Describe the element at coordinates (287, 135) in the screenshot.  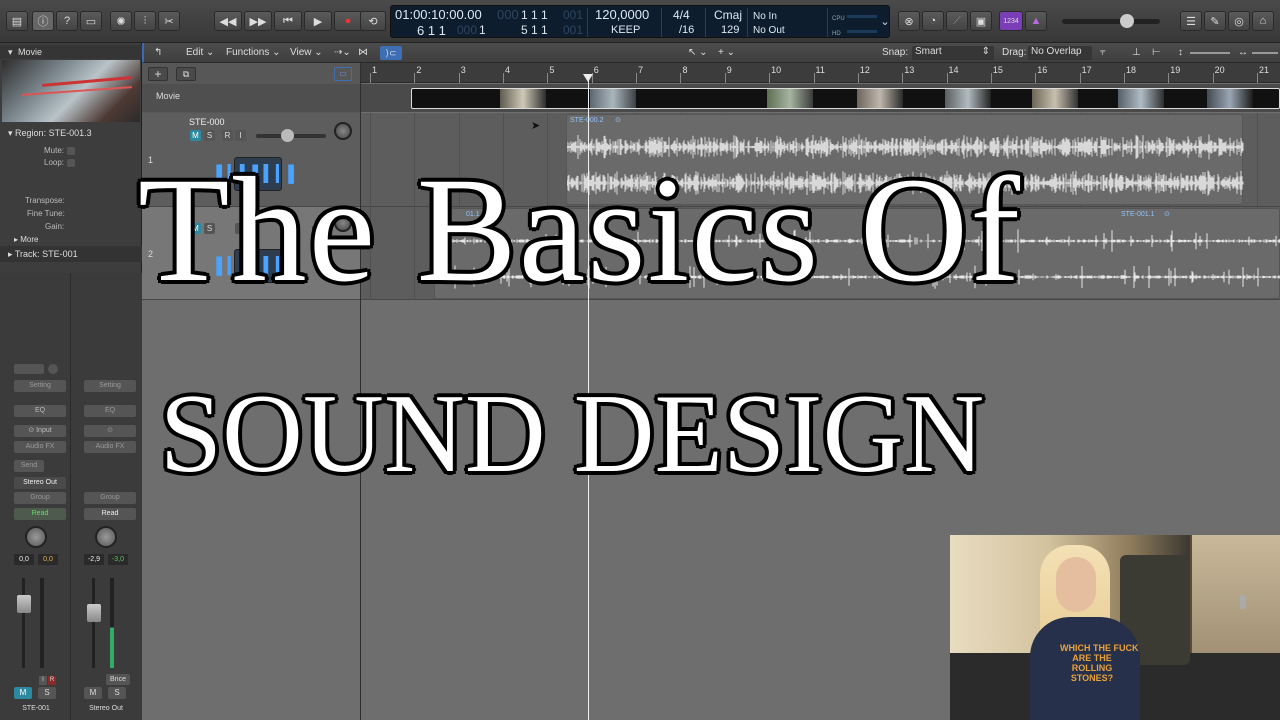
I see `track-1-volume-knob` at that location.